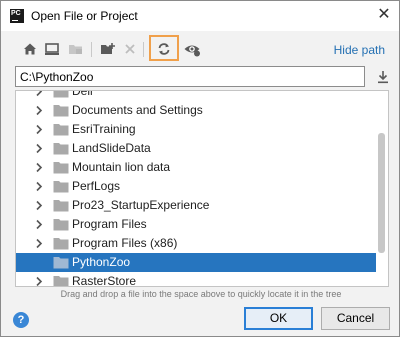 Image resolution: width=400 pixels, height=337 pixels. Describe the element at coordinates (104, 280) in the screenshot. I see `tree-item-label: RasterStore` at that location.